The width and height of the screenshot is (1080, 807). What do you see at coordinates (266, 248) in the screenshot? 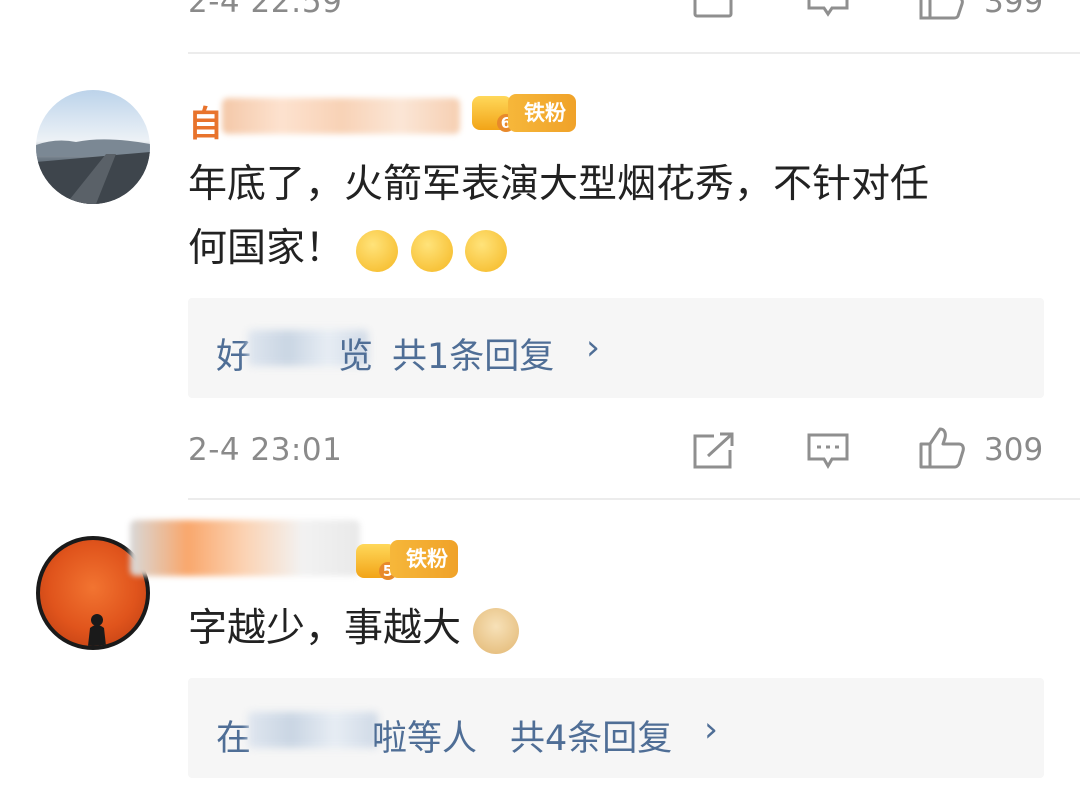
I see `comment-text-line2-text: 何国家！` at bounding box center [266, 248].